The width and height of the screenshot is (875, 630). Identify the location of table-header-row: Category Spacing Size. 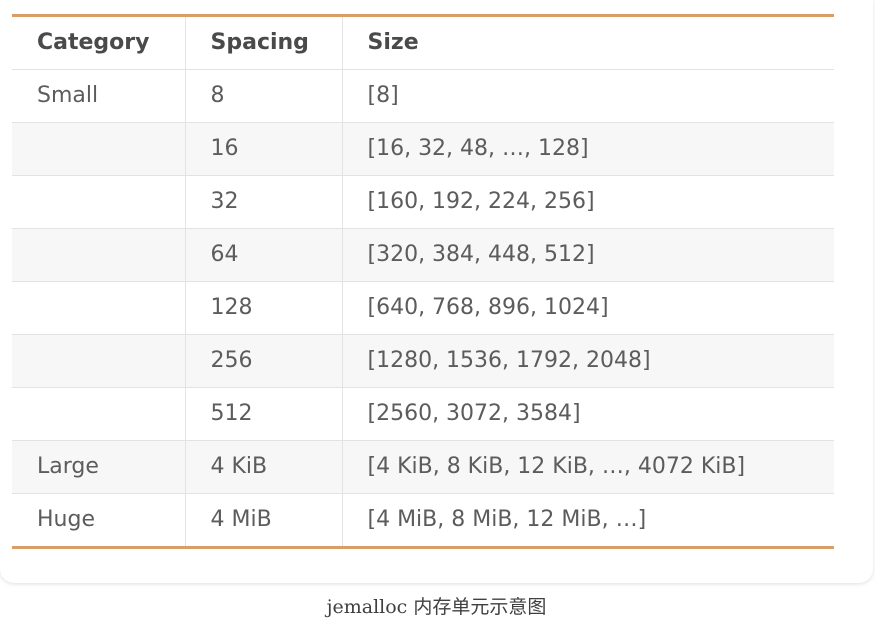
(423, 43).